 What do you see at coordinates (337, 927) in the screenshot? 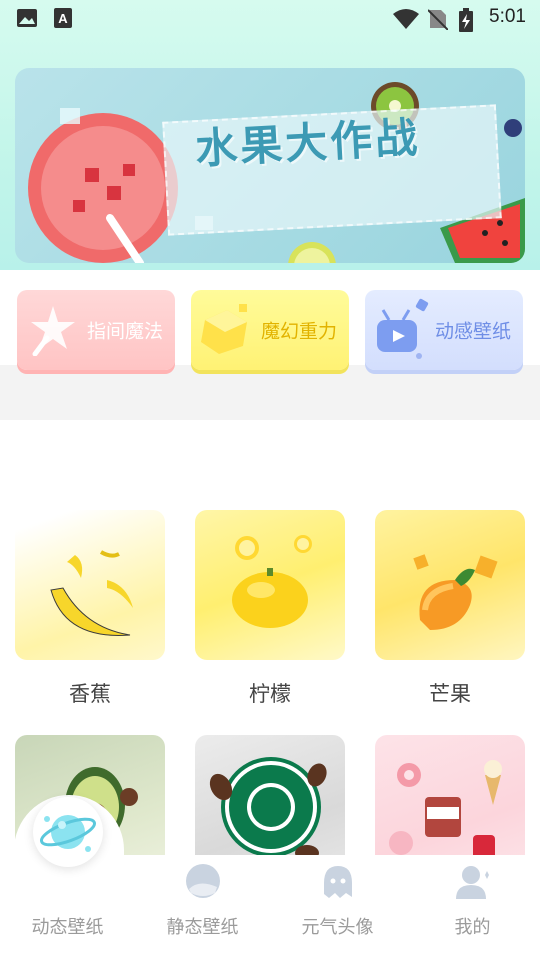
I see `tab-avatar-label: 元气头像` at bounding box center [337, 927].